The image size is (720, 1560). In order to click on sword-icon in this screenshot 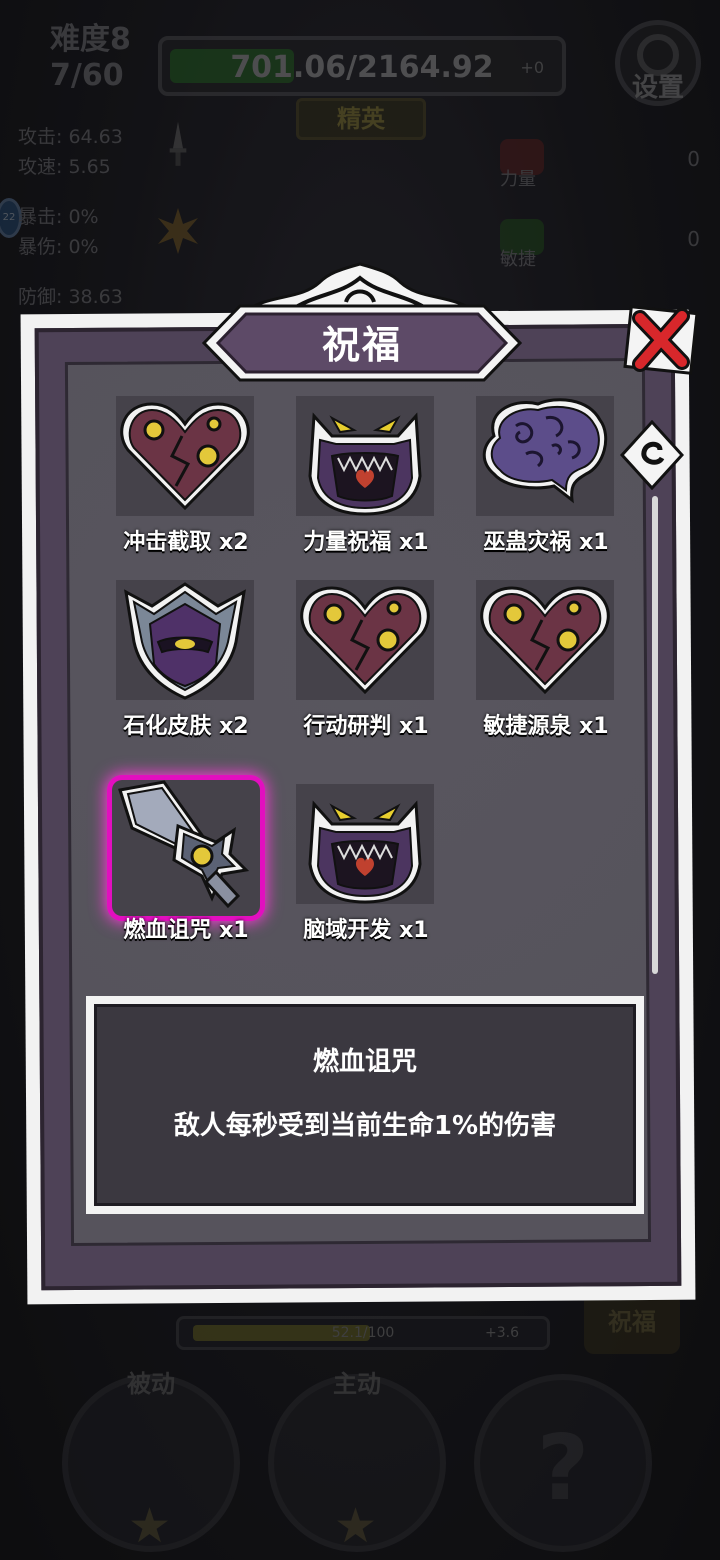, I will do `click(184, 844)`.